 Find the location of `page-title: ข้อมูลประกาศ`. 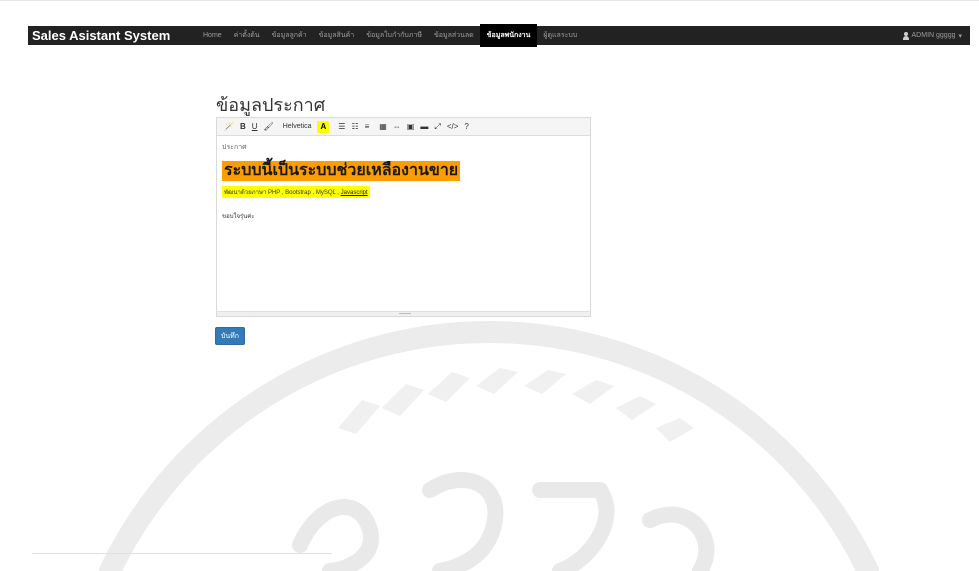

page-title: ข้อมูลประกาศ is located at coordinates (271, 105).